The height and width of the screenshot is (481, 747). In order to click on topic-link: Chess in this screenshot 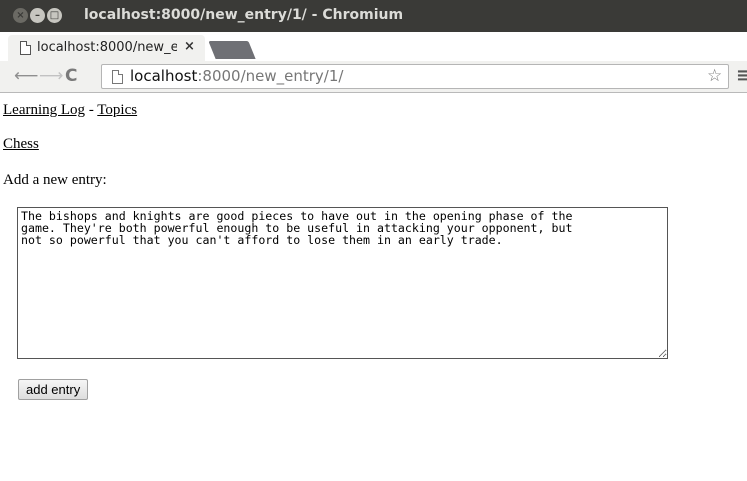, I will do `click(21, 144)`.